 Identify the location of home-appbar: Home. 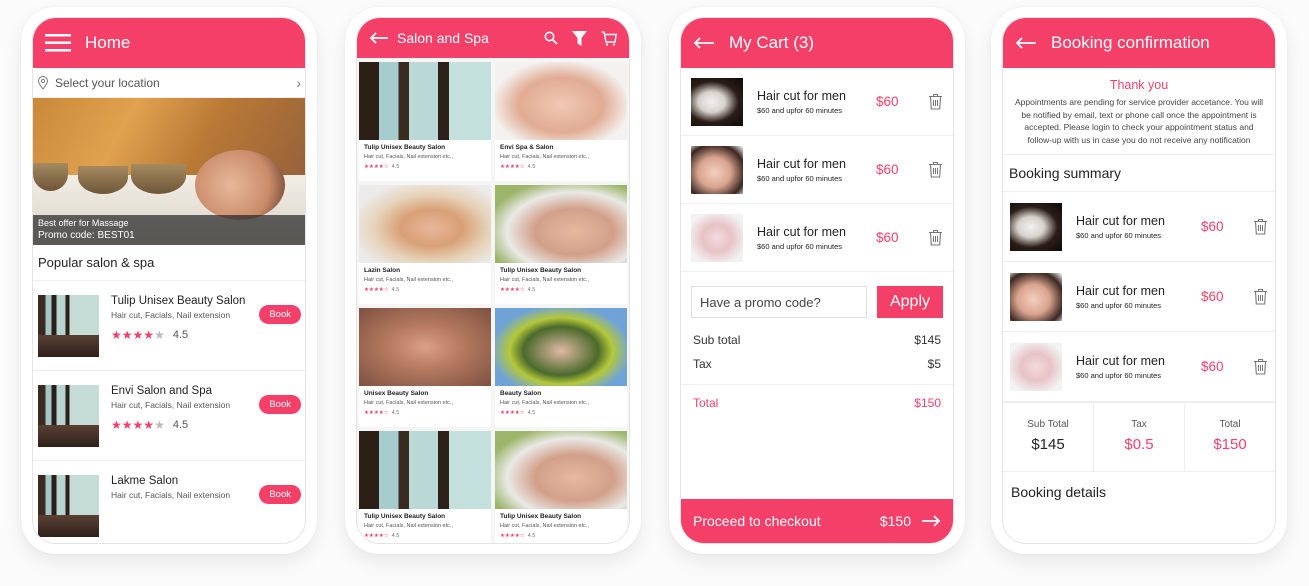
(169, 43).